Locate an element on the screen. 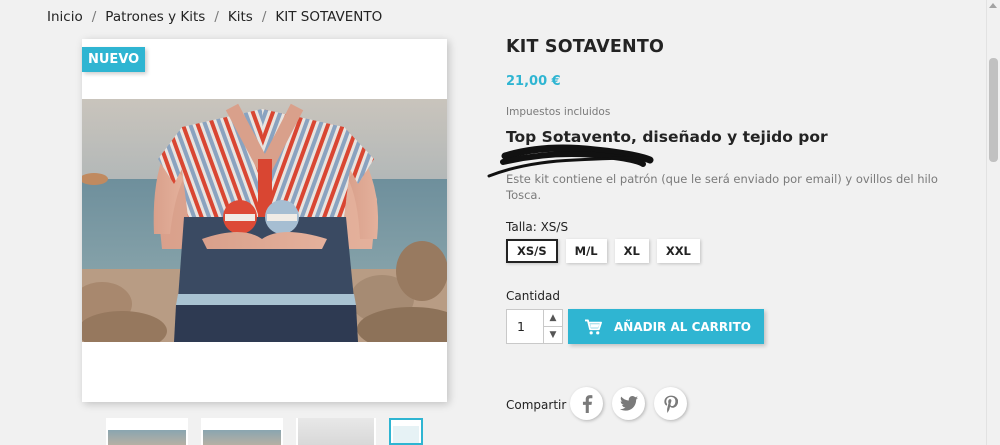 This screenshot has width=1000, height=445. size-option-xl: XL is located at coordinates (631, 251).